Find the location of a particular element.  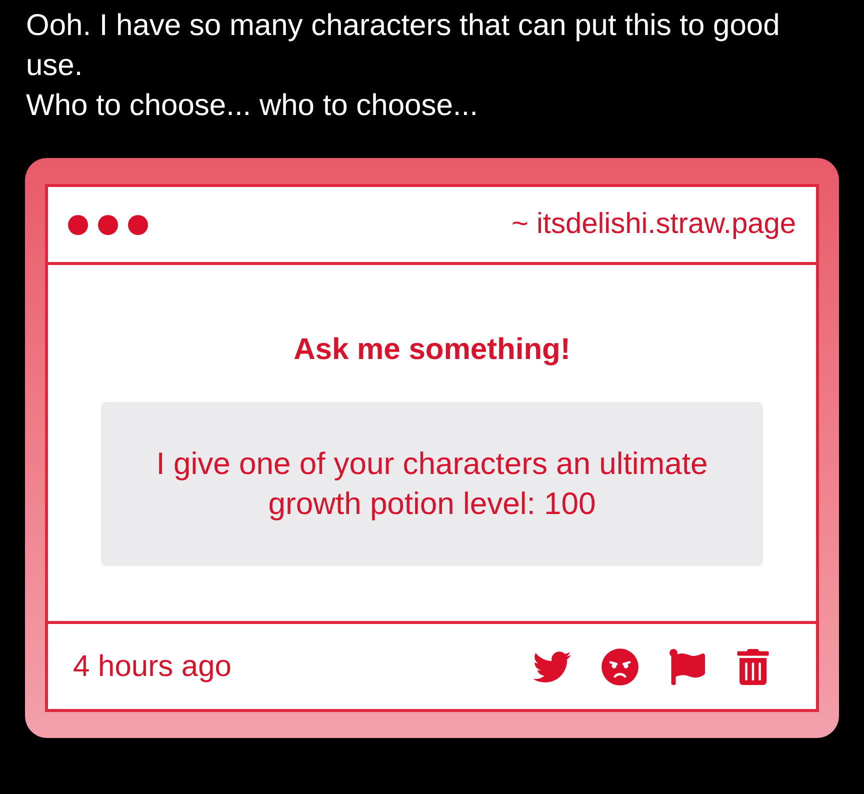

page-url: ~ itsdelishi.straw.page is located at coordinates (653, 224).